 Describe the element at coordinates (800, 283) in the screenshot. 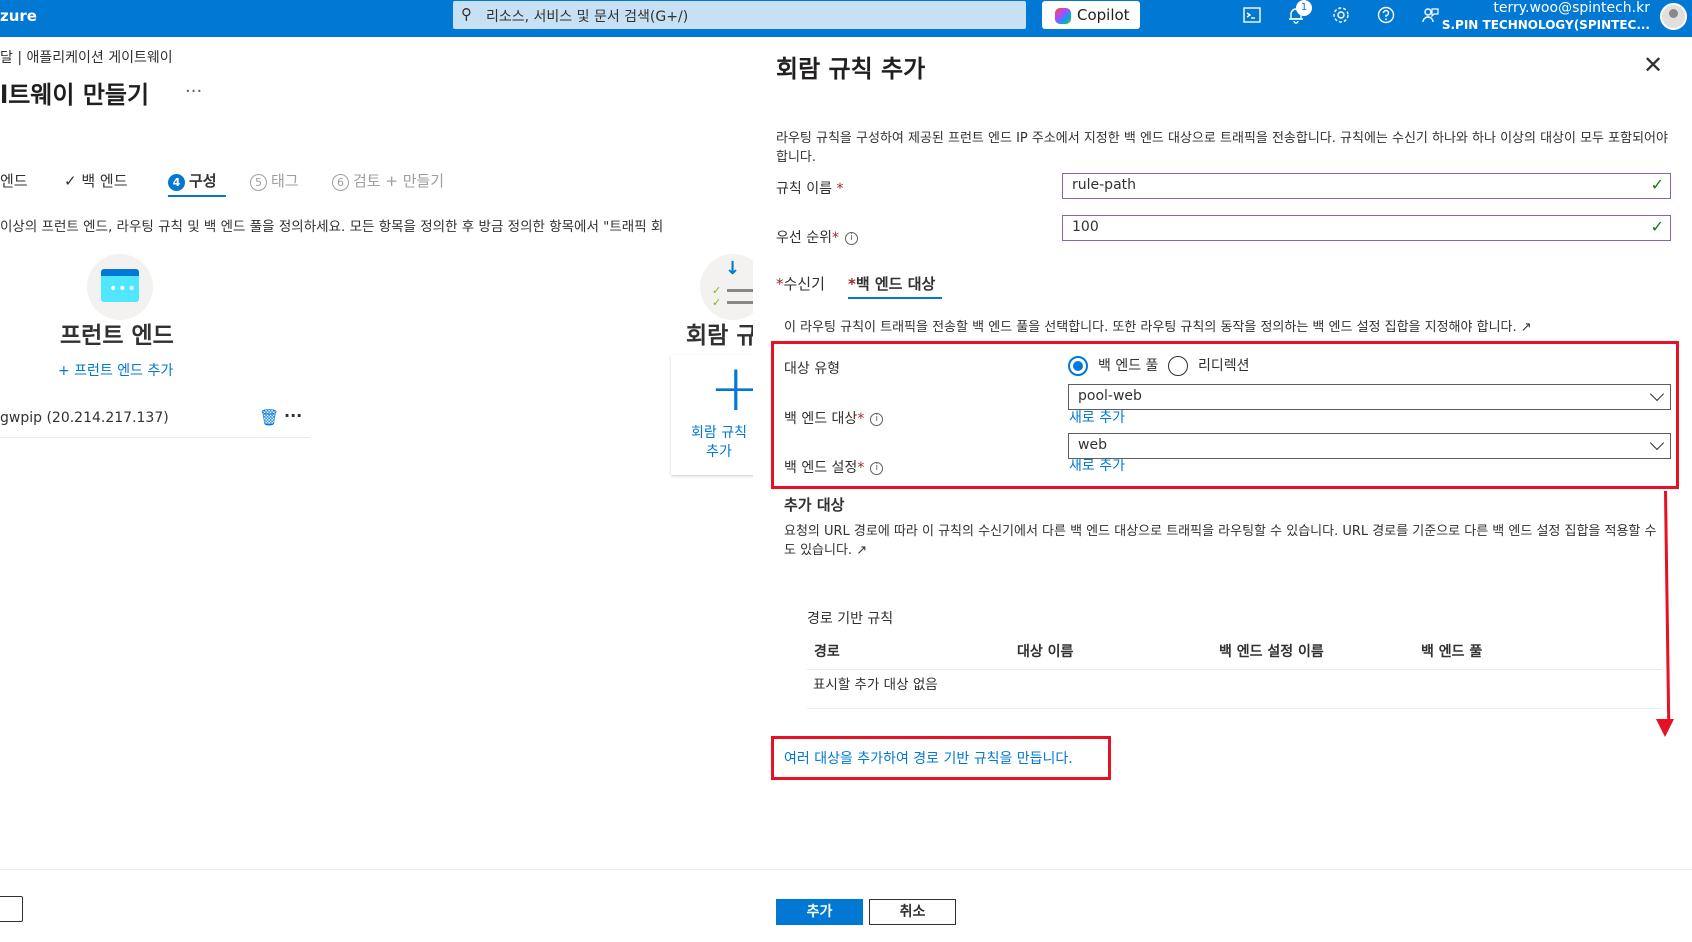

I see `tab-listener: *수신기` at that location.